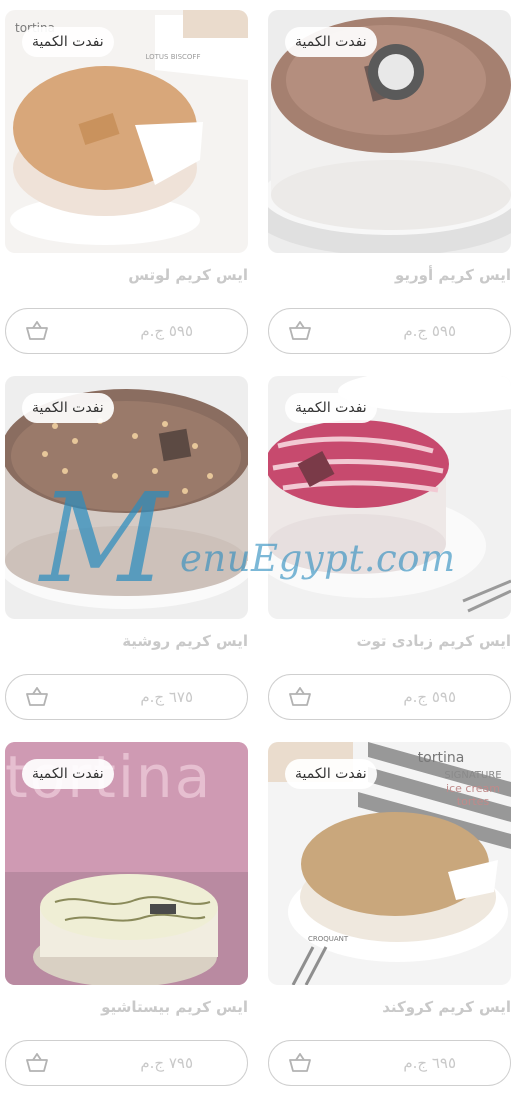 The height and width of the screenshot is (1094, 516). I want to click on svg-text: SIGNATURE, so click(472, 775).